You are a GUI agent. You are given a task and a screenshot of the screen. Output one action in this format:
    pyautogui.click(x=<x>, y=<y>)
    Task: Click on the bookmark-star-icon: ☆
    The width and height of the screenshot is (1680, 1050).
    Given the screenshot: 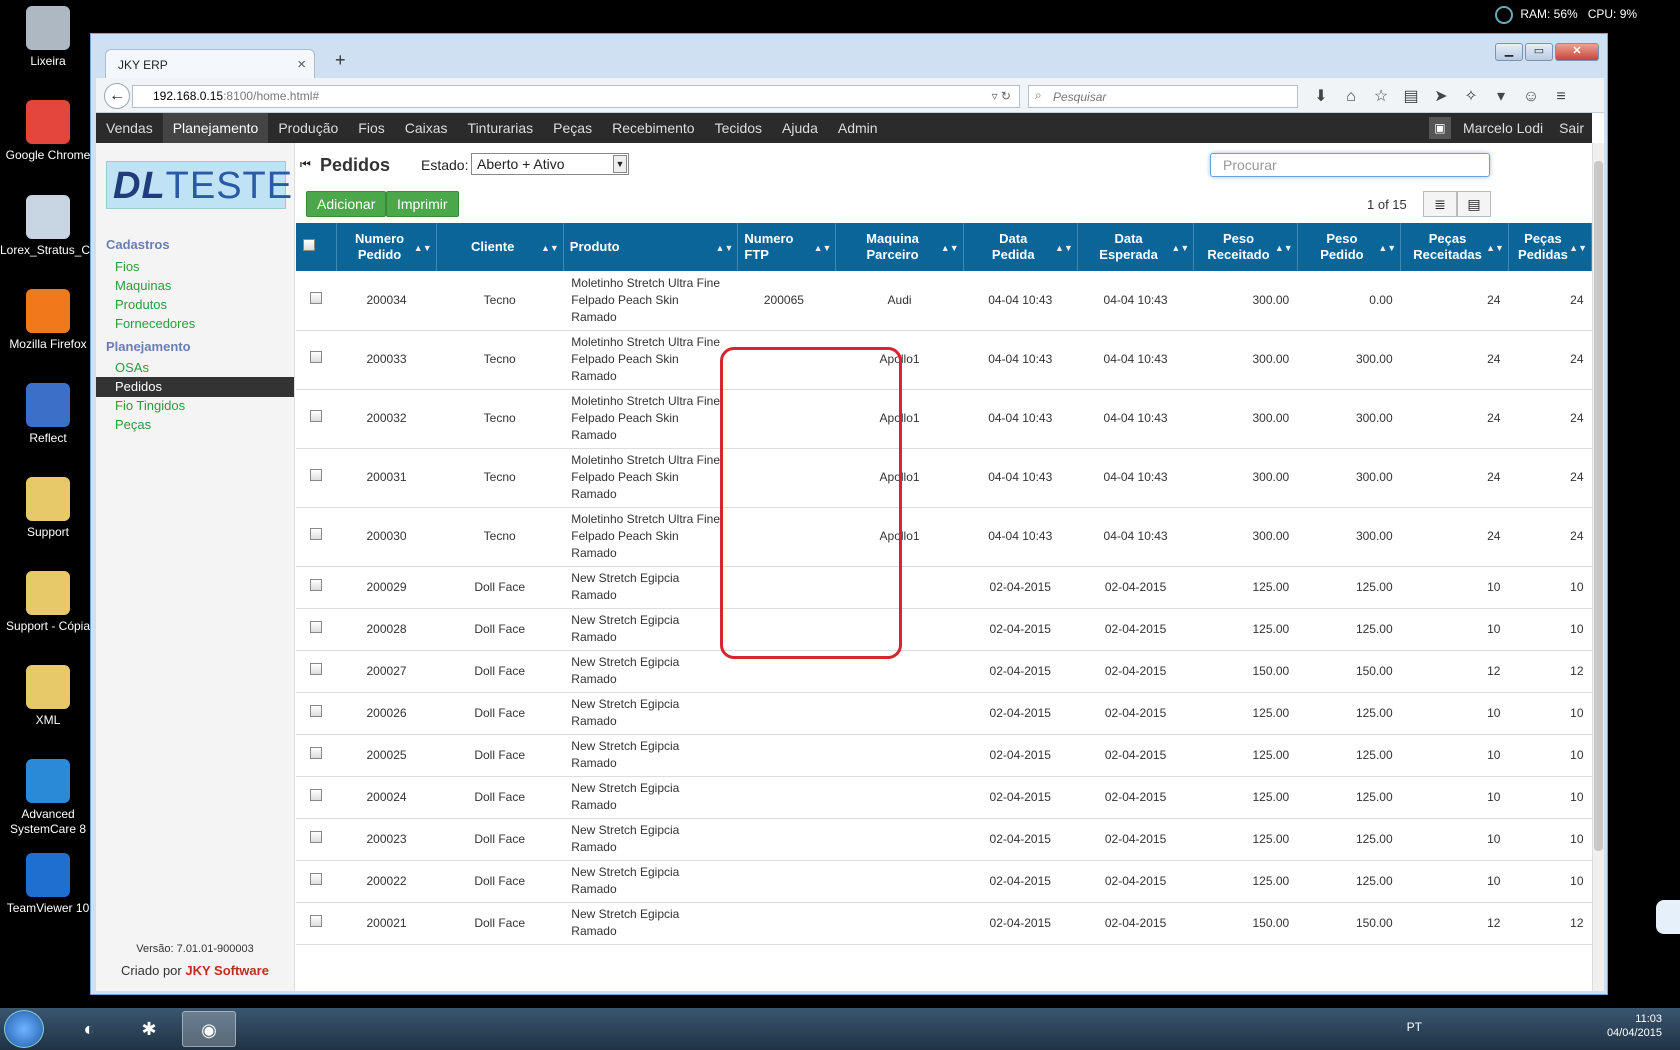 What is the action you would take?
    pyautogui.click(x=1381, y=96)
    